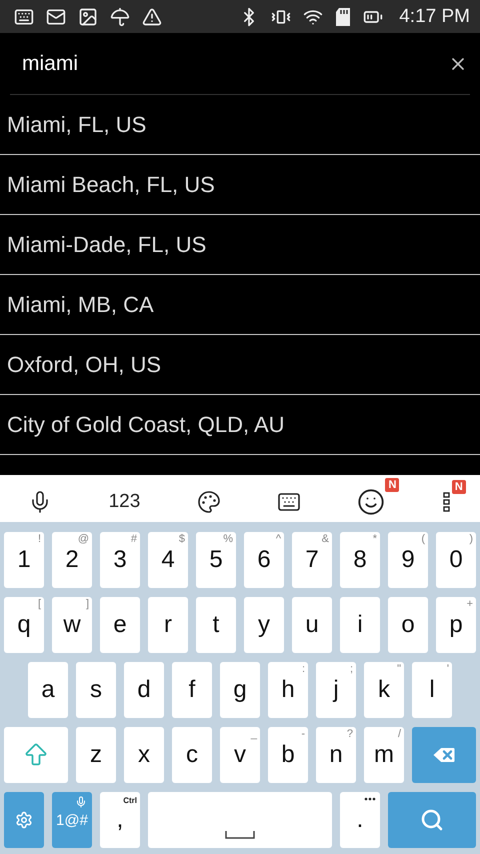 Image resolution: width=480 pixels, height=854 pixels. What do you see at coordinates (312, 560) in the screenshot?
I see `key: 7 &` at bounding box center [312, 560].